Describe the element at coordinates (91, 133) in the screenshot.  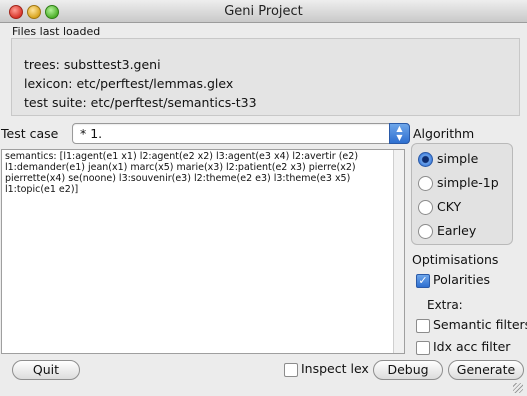
I see `test-case-value: * 1.` at that location.